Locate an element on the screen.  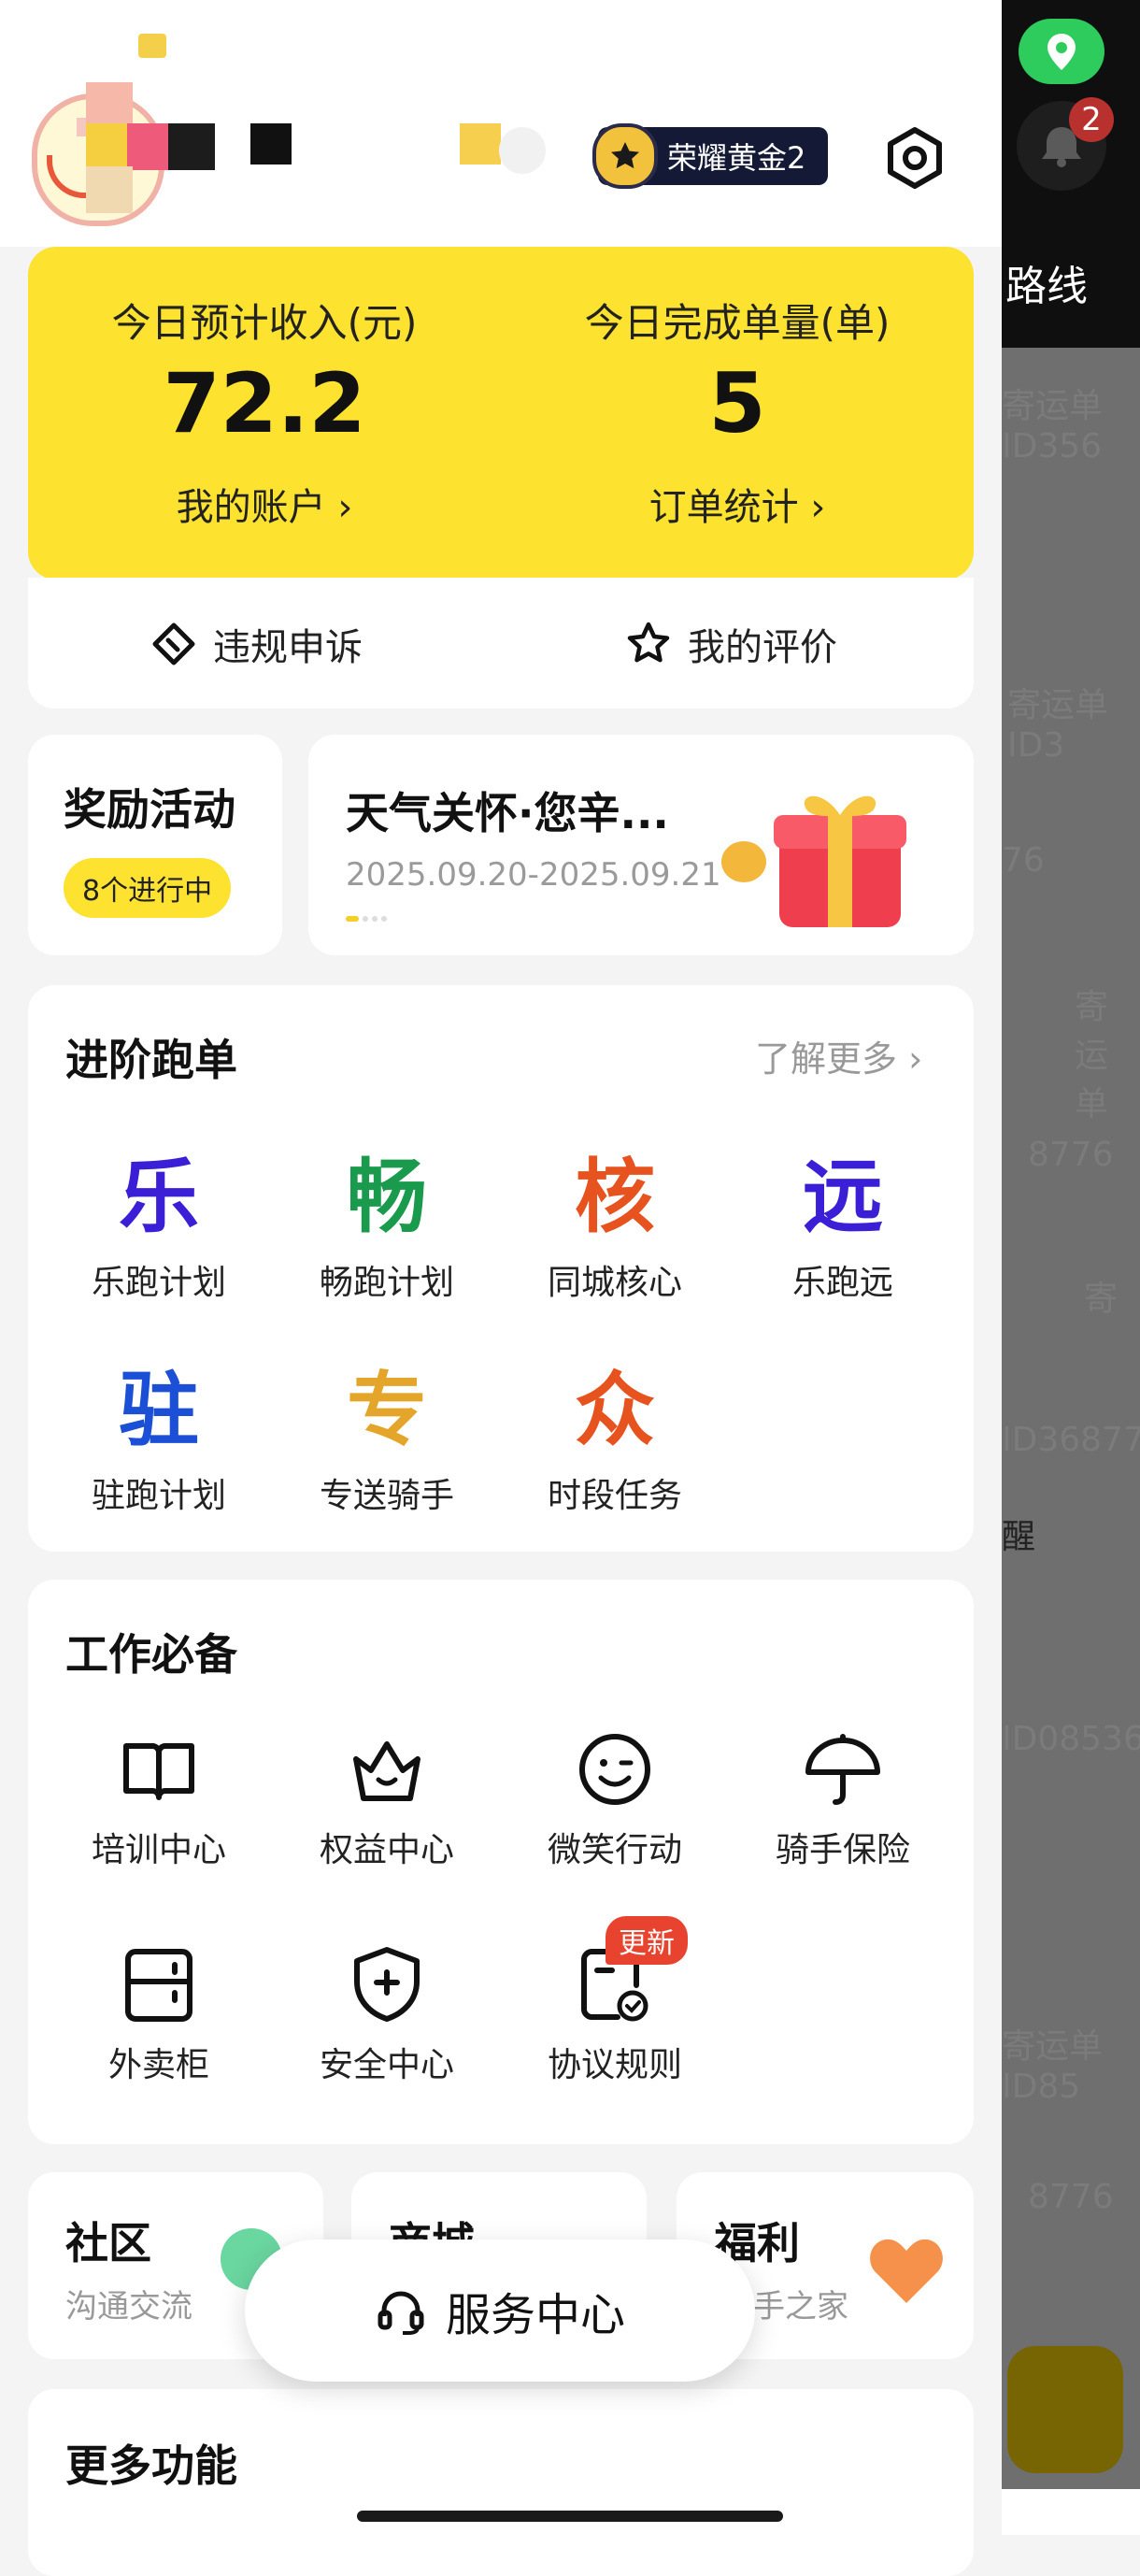
service-center-button: 服务中心 is located at coordinates (500, 2311).